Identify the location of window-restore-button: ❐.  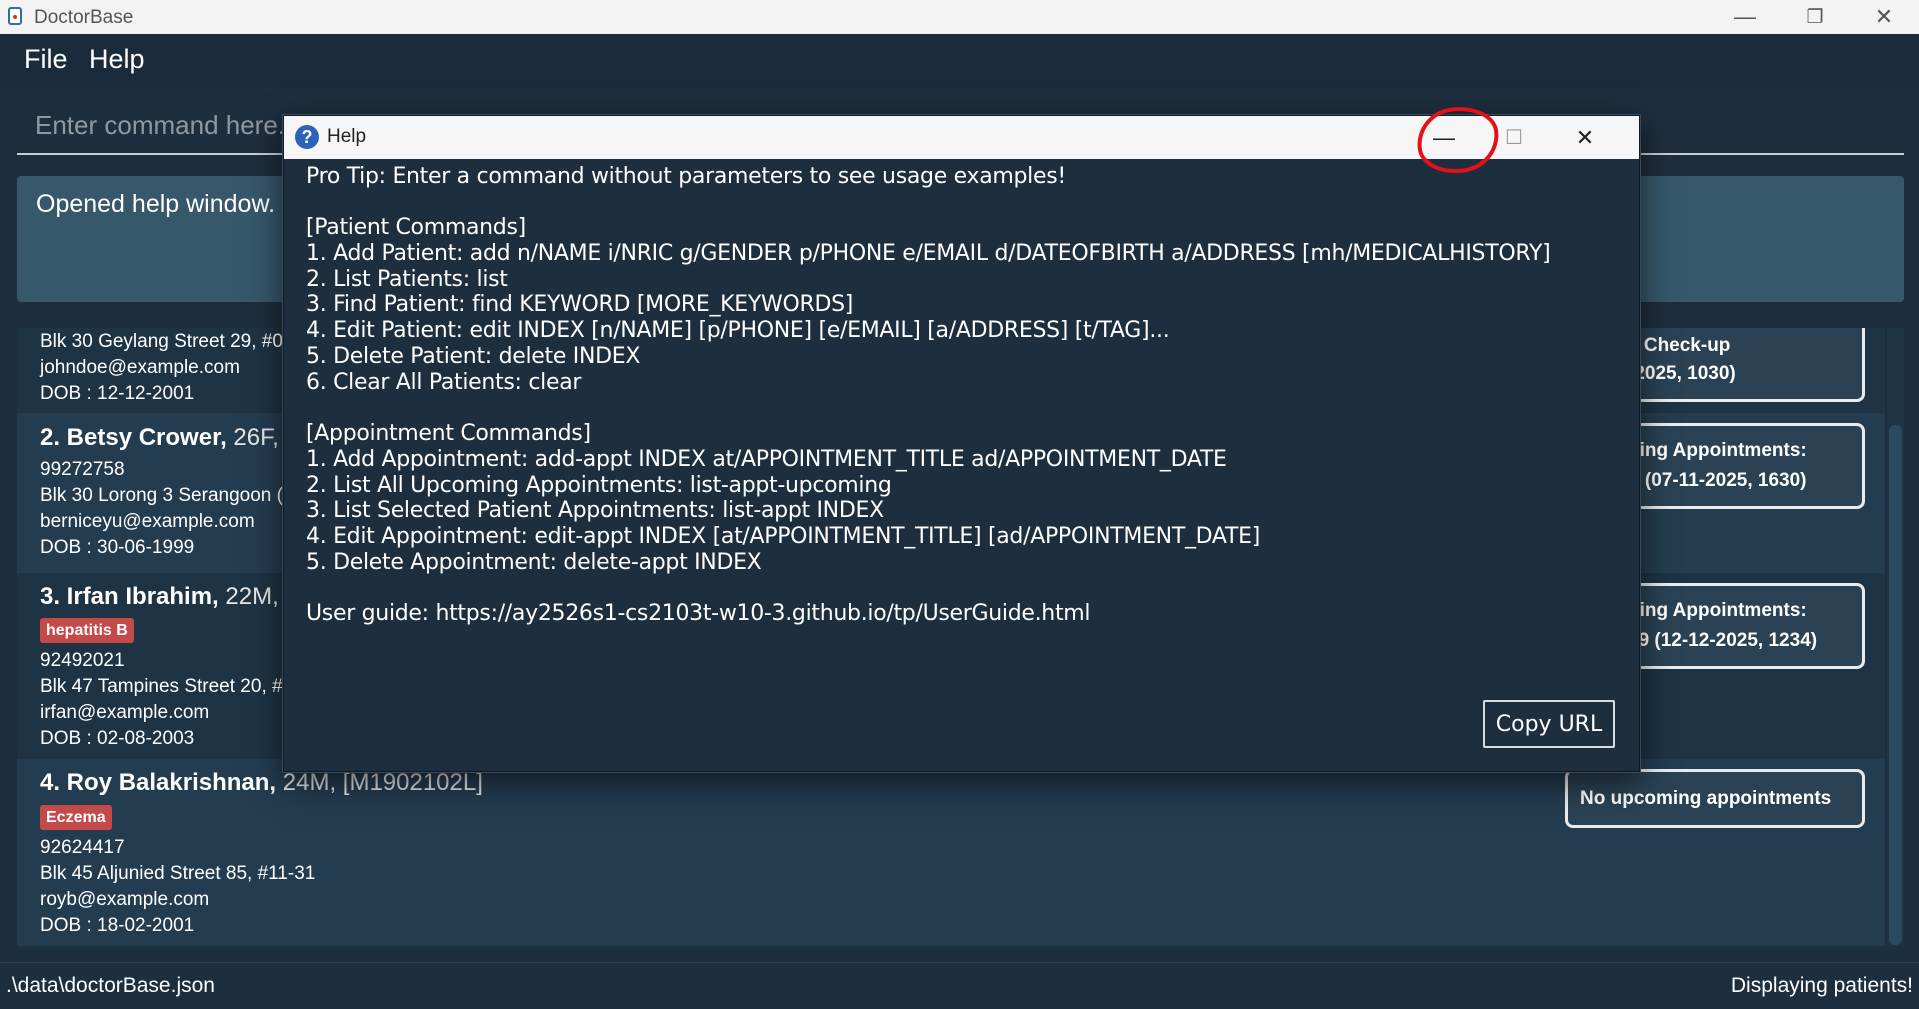
(1815, 17).